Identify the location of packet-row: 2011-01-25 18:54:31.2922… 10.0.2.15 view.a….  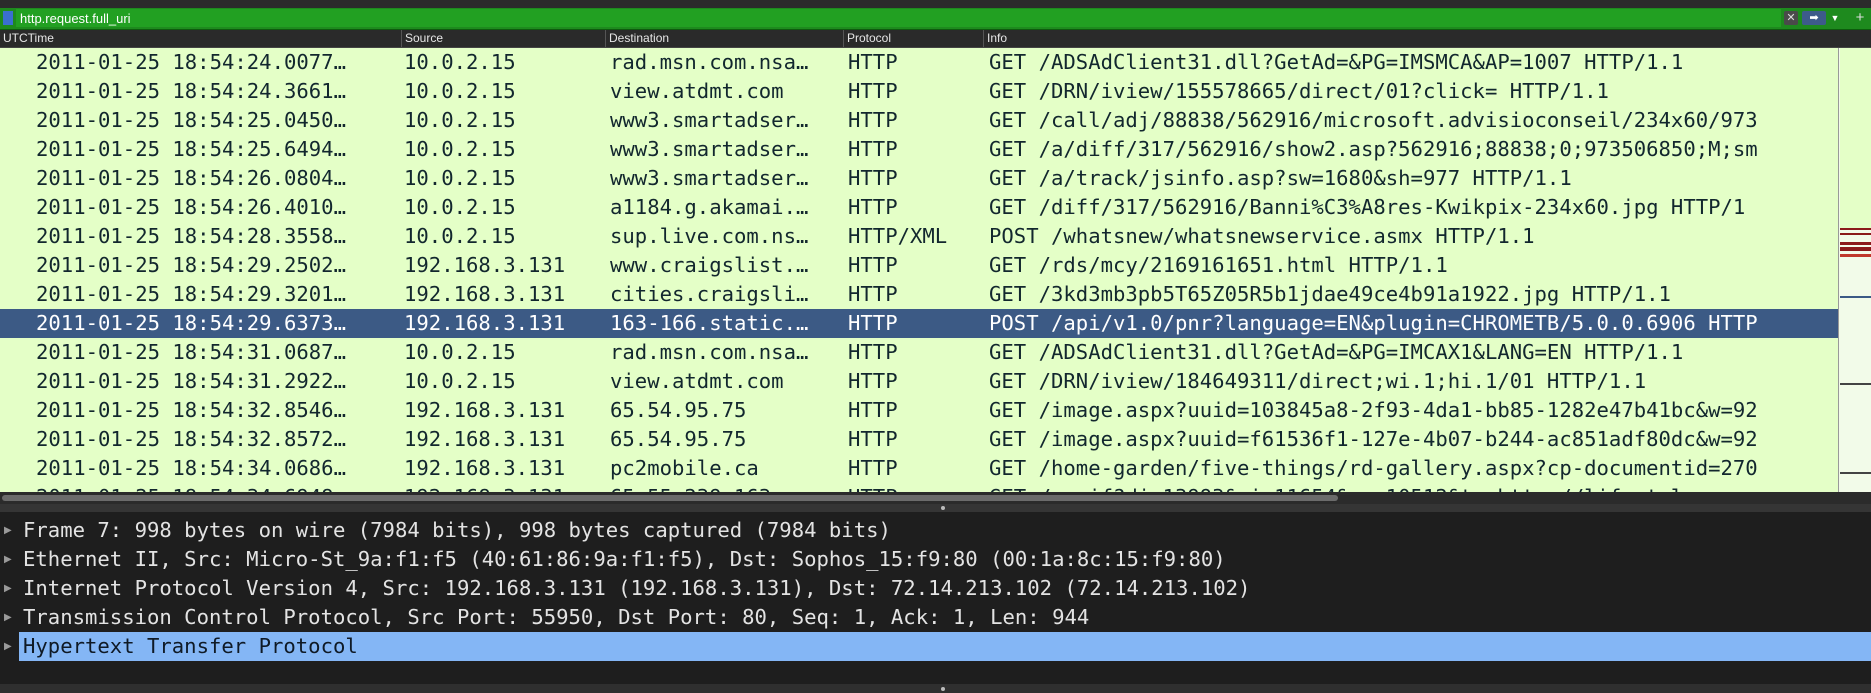
(919, 381).